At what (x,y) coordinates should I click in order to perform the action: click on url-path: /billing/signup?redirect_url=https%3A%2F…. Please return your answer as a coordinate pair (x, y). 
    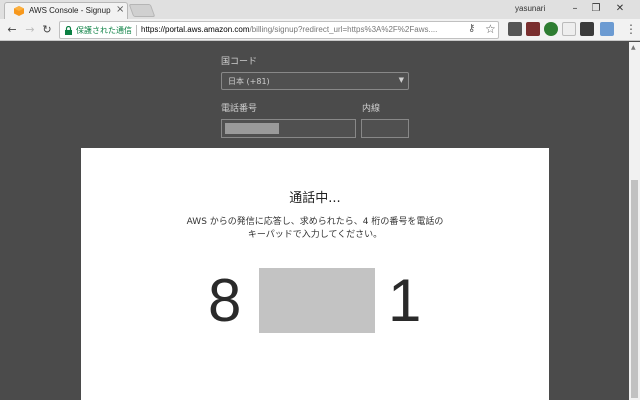
    Looking at the image, I should click on (343, 29).